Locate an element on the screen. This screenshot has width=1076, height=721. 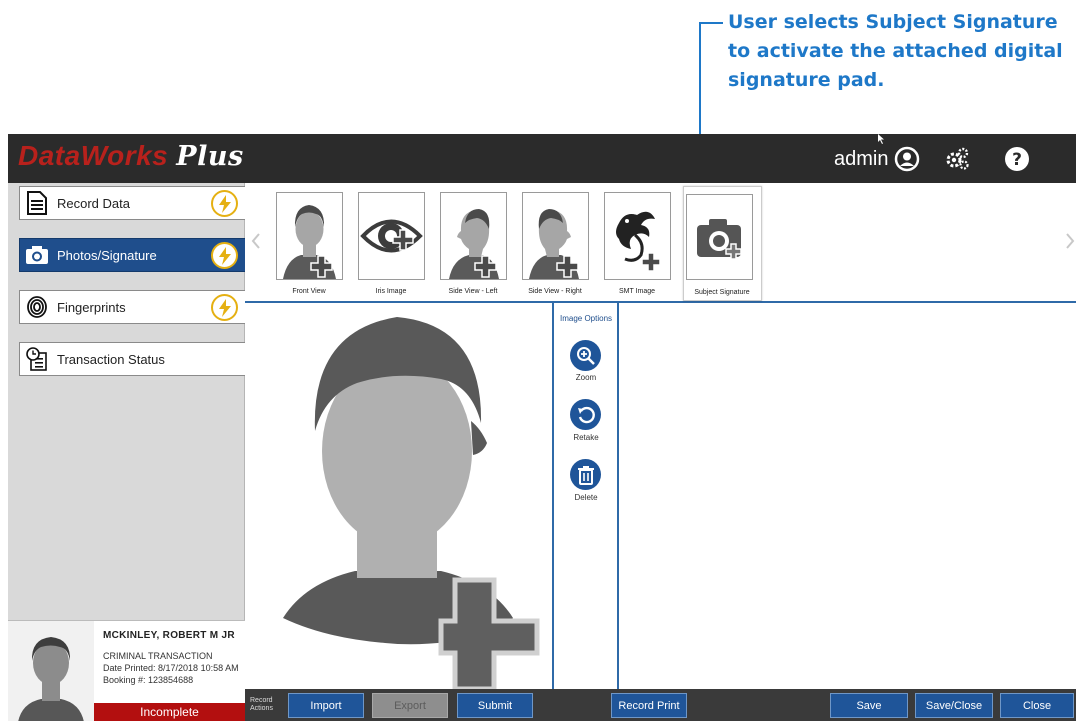
nav-label: Fingerprints is located at coordinates (91, 307).